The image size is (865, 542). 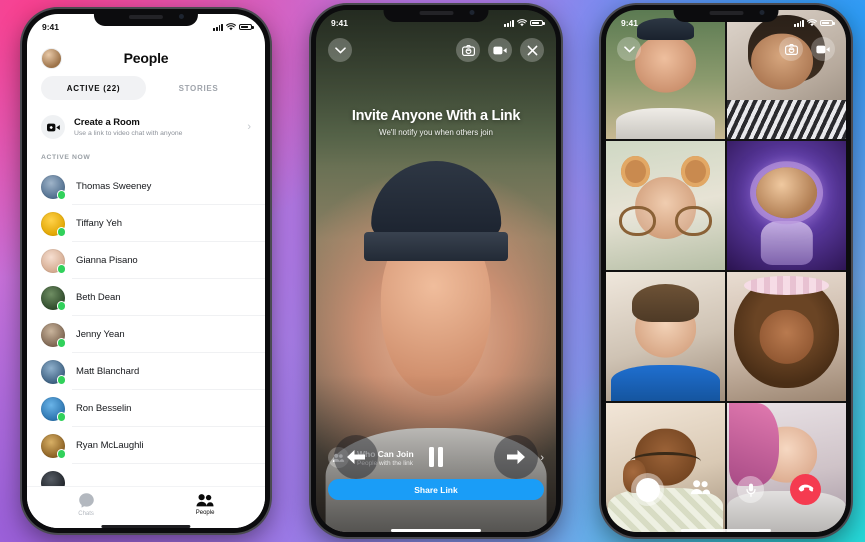 I want to click on contact-name: Jenny Yean, so click(x=100, y=334).